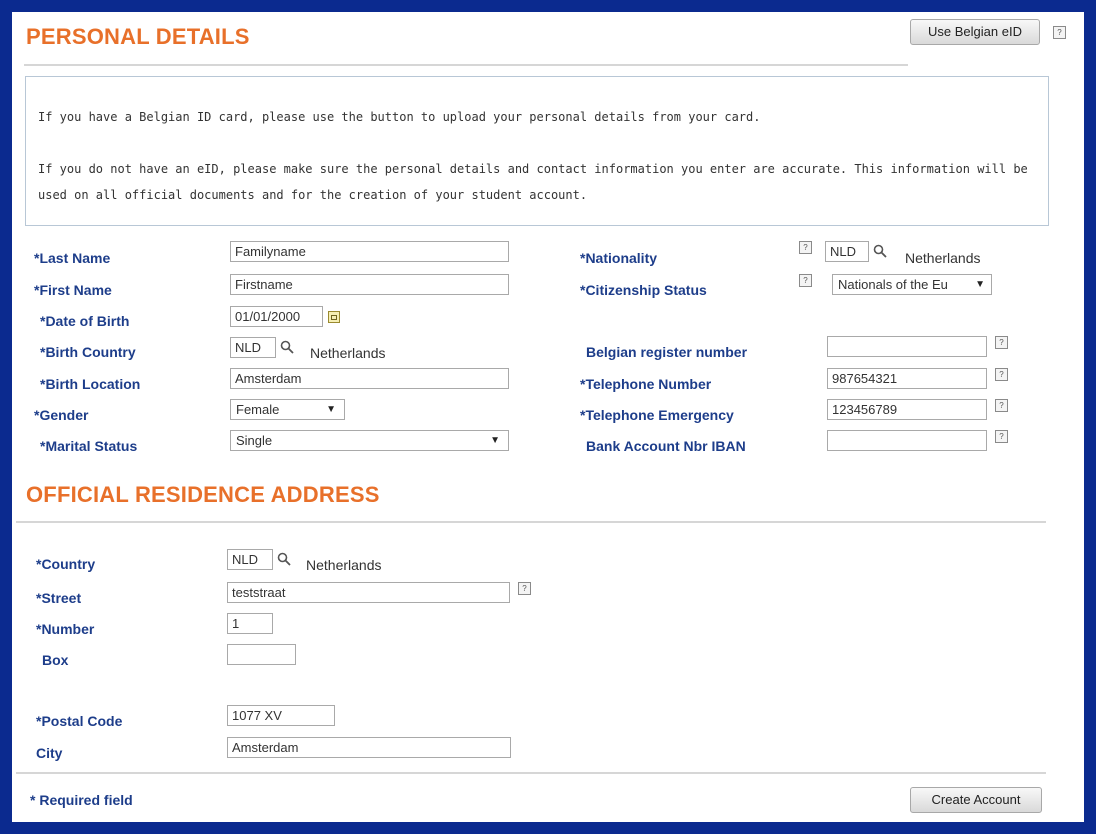 The image size is (1096, 834). What do you see at coordinates (847, 251) in the screenshot?
I see `nationality-code-input: NLD` at bounding box center [847, 251].